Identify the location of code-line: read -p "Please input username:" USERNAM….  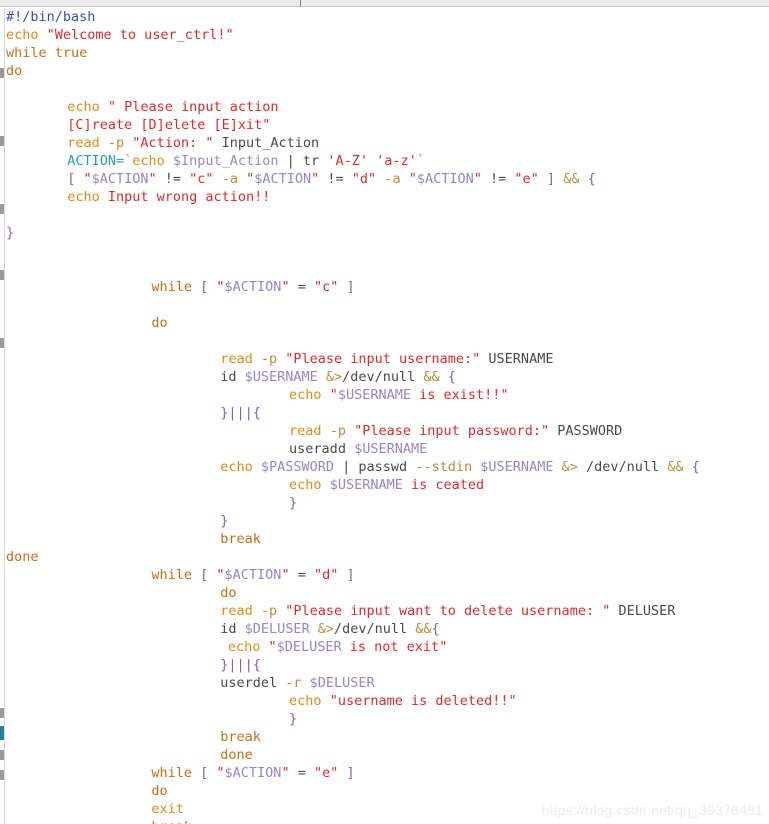
(387, 359).